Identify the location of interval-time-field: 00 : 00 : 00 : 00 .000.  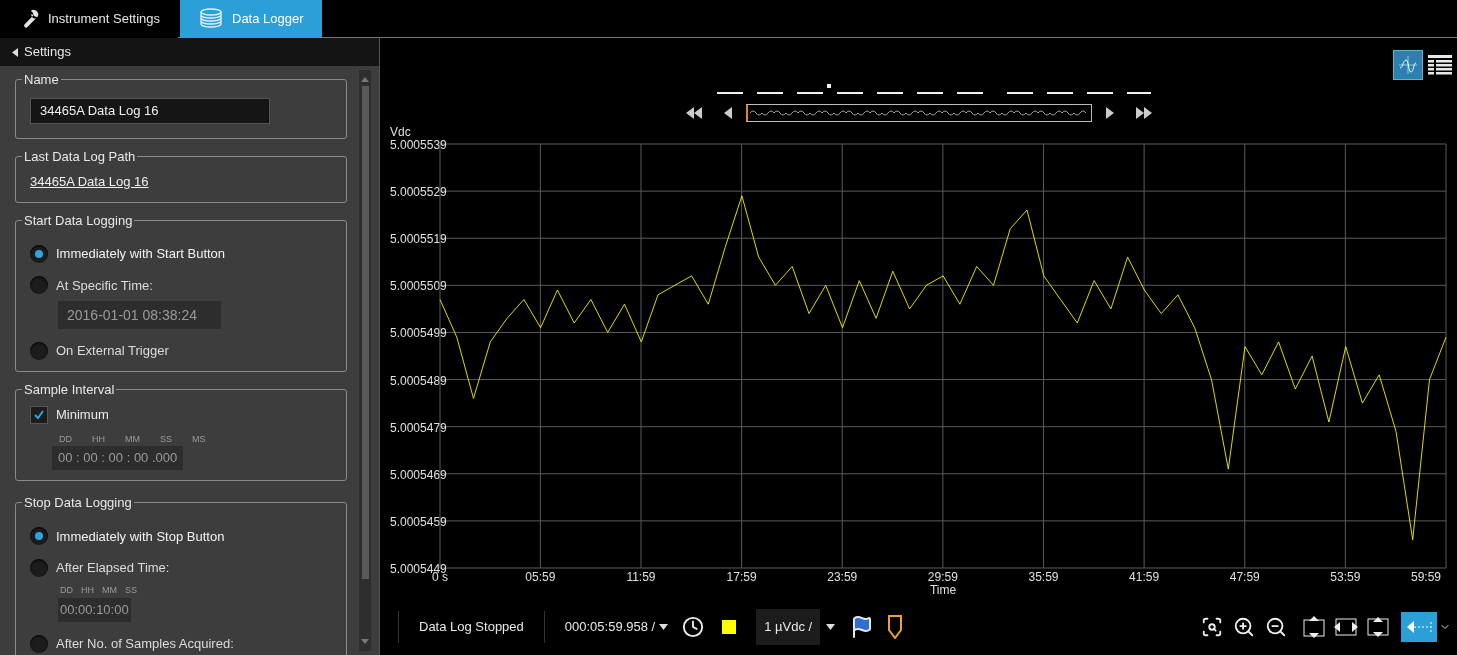
(118, 458).